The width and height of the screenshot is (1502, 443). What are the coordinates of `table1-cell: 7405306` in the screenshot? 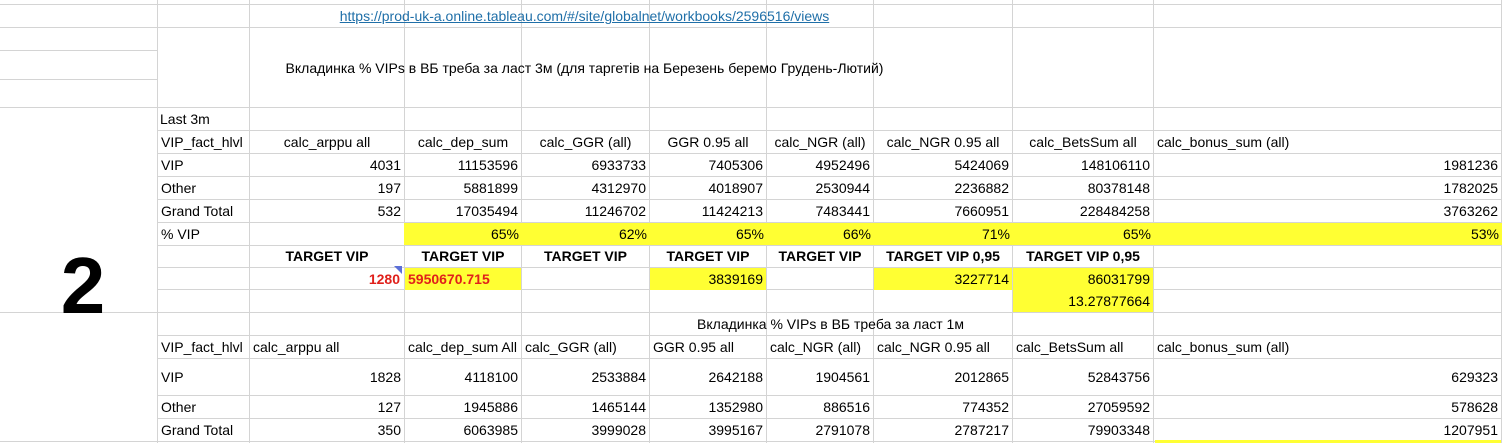 It's located at (708, 165).